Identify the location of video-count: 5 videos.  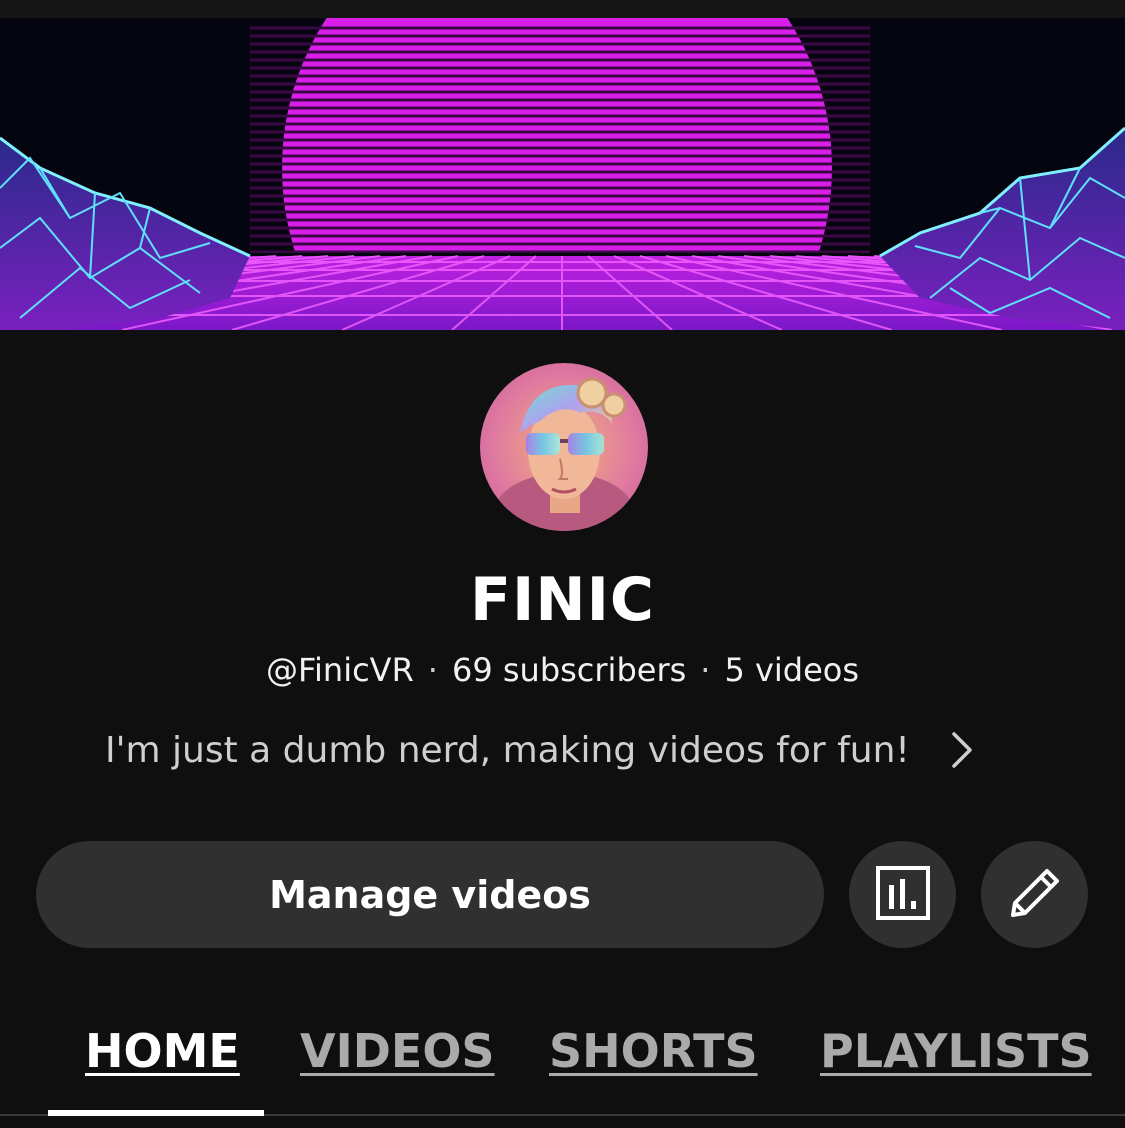
(792, 670).